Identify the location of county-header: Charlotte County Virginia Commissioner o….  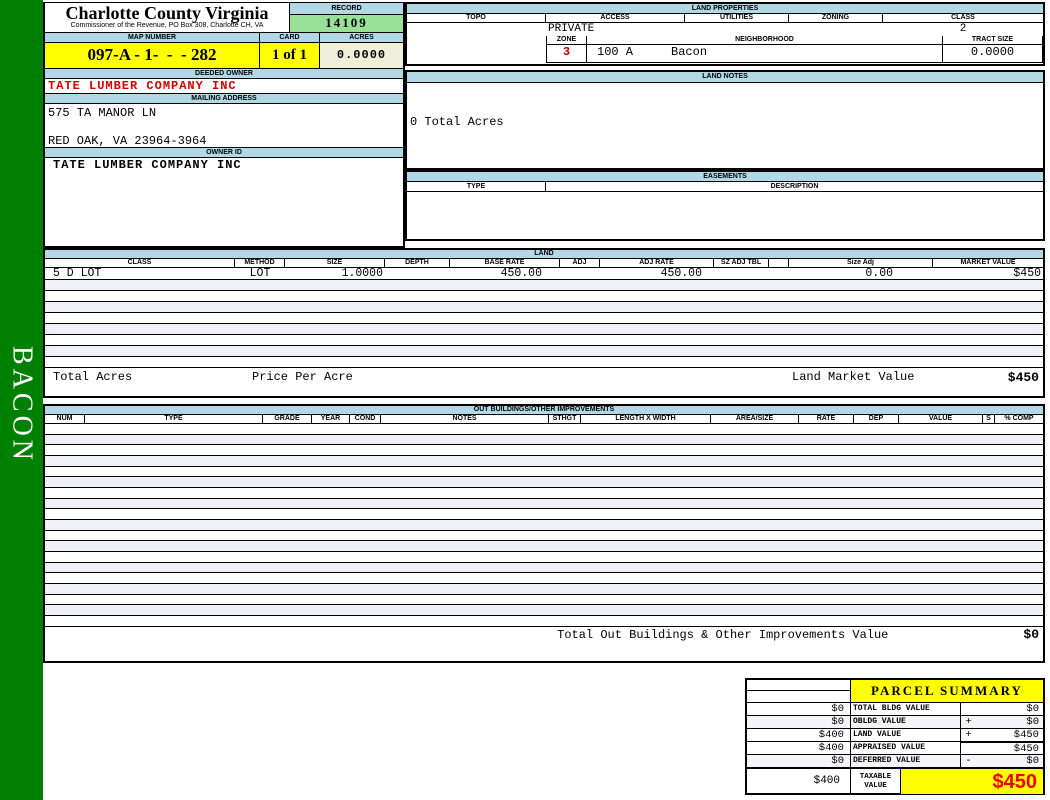
(167, 17).